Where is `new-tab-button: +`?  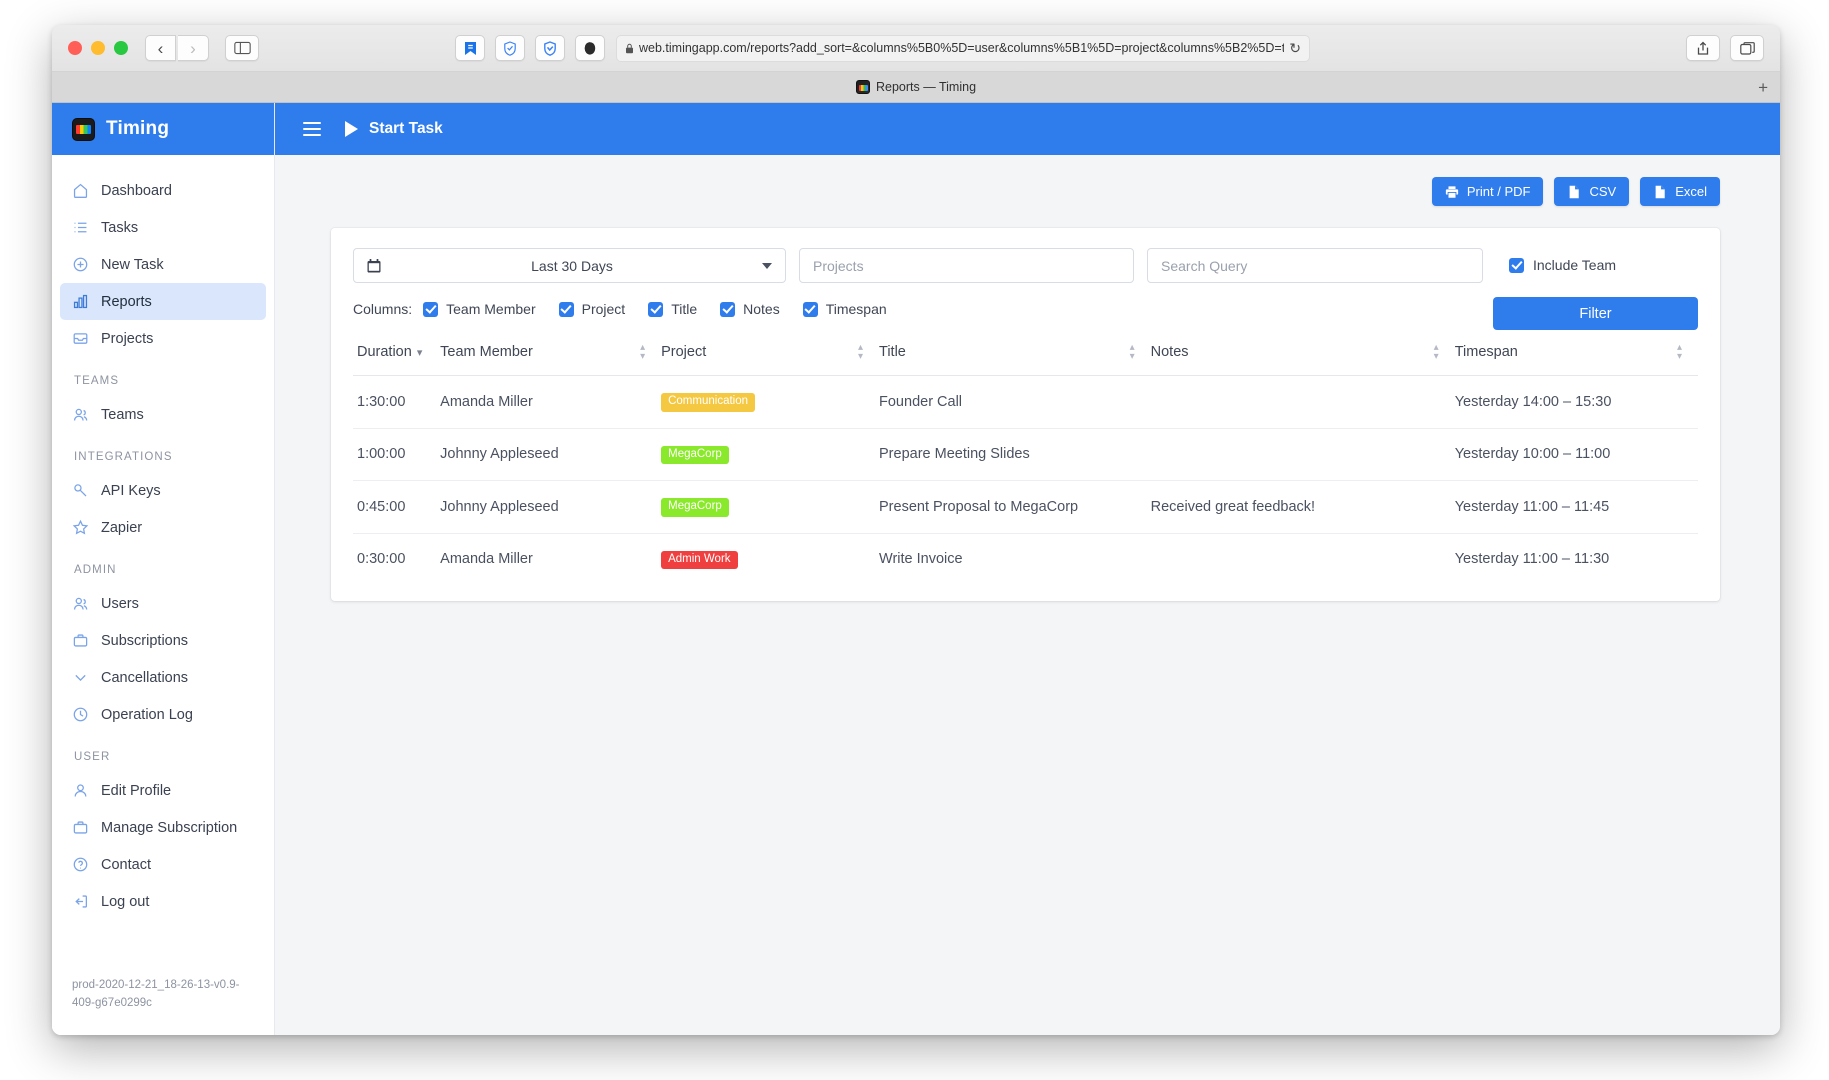
new-tab-button: + is located at coordinates (1763, 87).